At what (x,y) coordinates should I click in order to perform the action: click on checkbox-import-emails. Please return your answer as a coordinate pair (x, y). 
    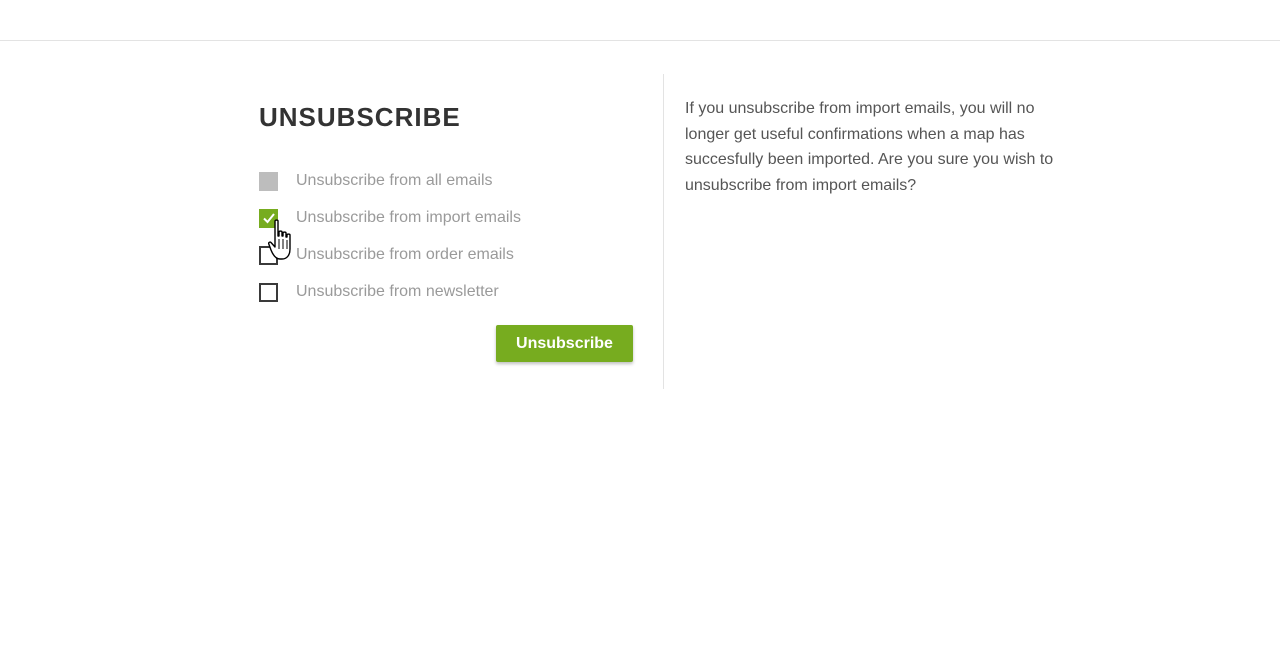
    Looking at the image, I should click on (268, 218).